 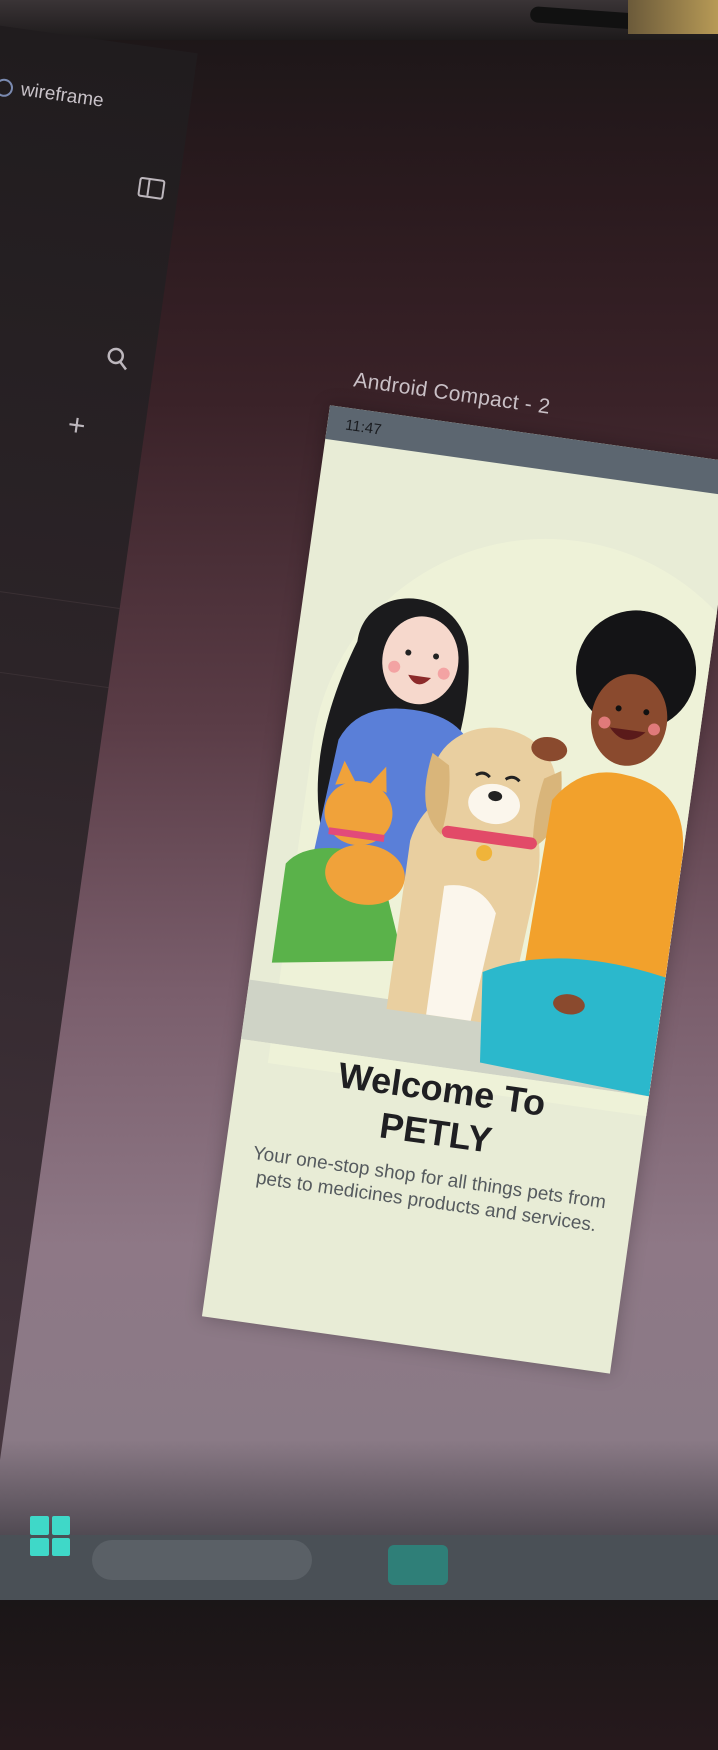 What do you see at coordinates (359, 20) in the screenshot?
I see `laptop-bezel` at bounding box center [359, 20].